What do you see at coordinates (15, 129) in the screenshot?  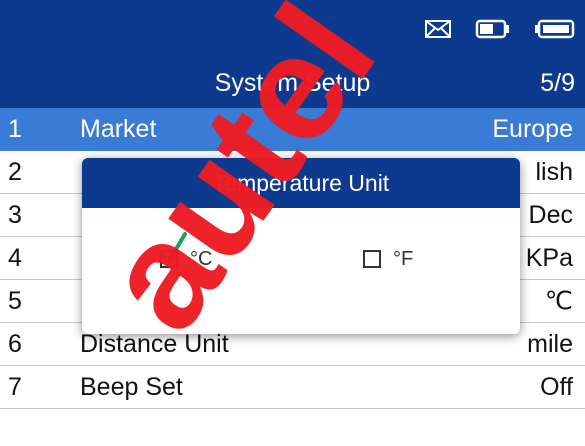 I see `item-number: 1` at bounding box center [15, 129].